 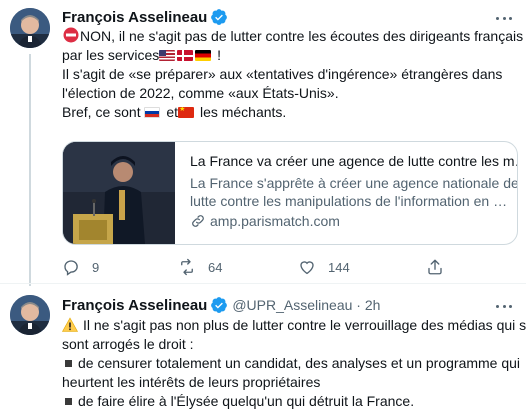 What do you see at coordinates (306, 305) in the screenshot?
I see `author-handle-time: @UPR_Asselineau · 2h` at bounding box center [306, 305].